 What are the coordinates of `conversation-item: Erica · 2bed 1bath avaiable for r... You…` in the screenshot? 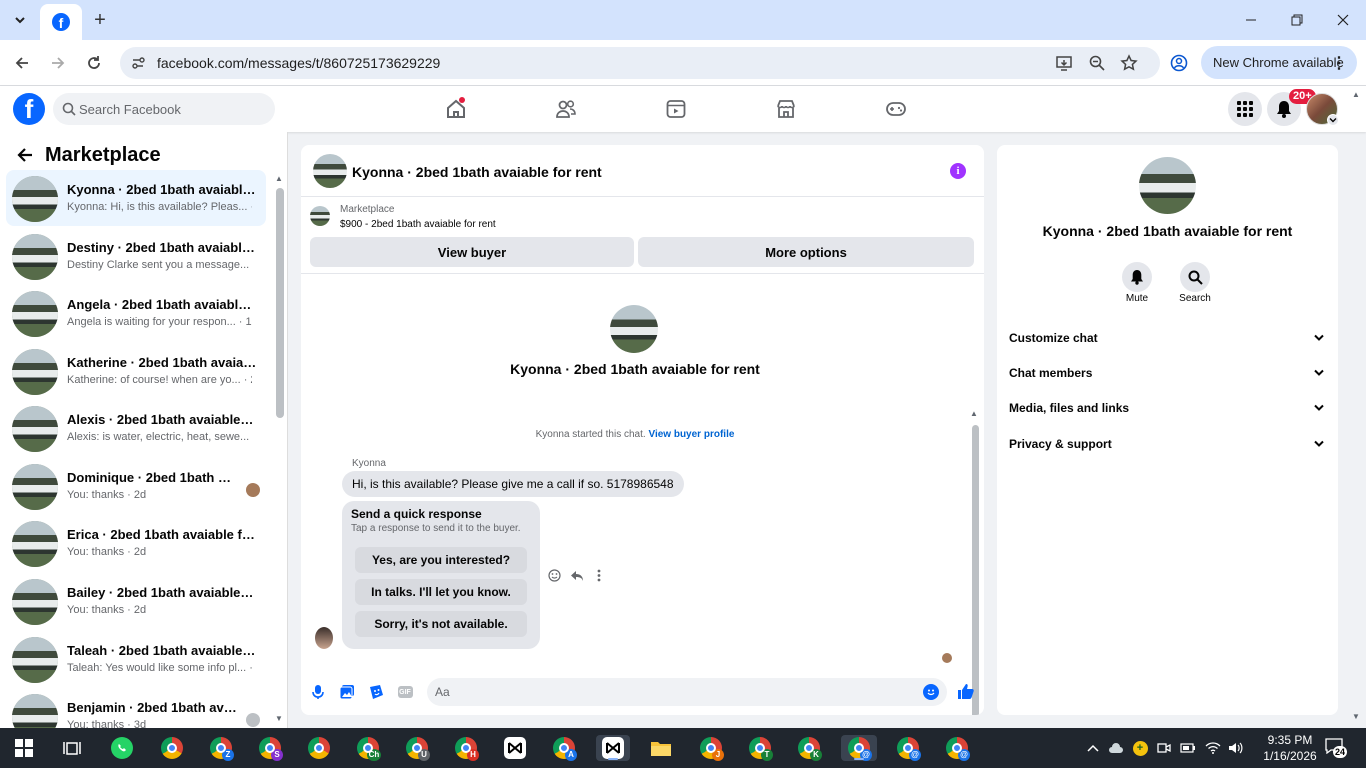 It's located at (136, 543).